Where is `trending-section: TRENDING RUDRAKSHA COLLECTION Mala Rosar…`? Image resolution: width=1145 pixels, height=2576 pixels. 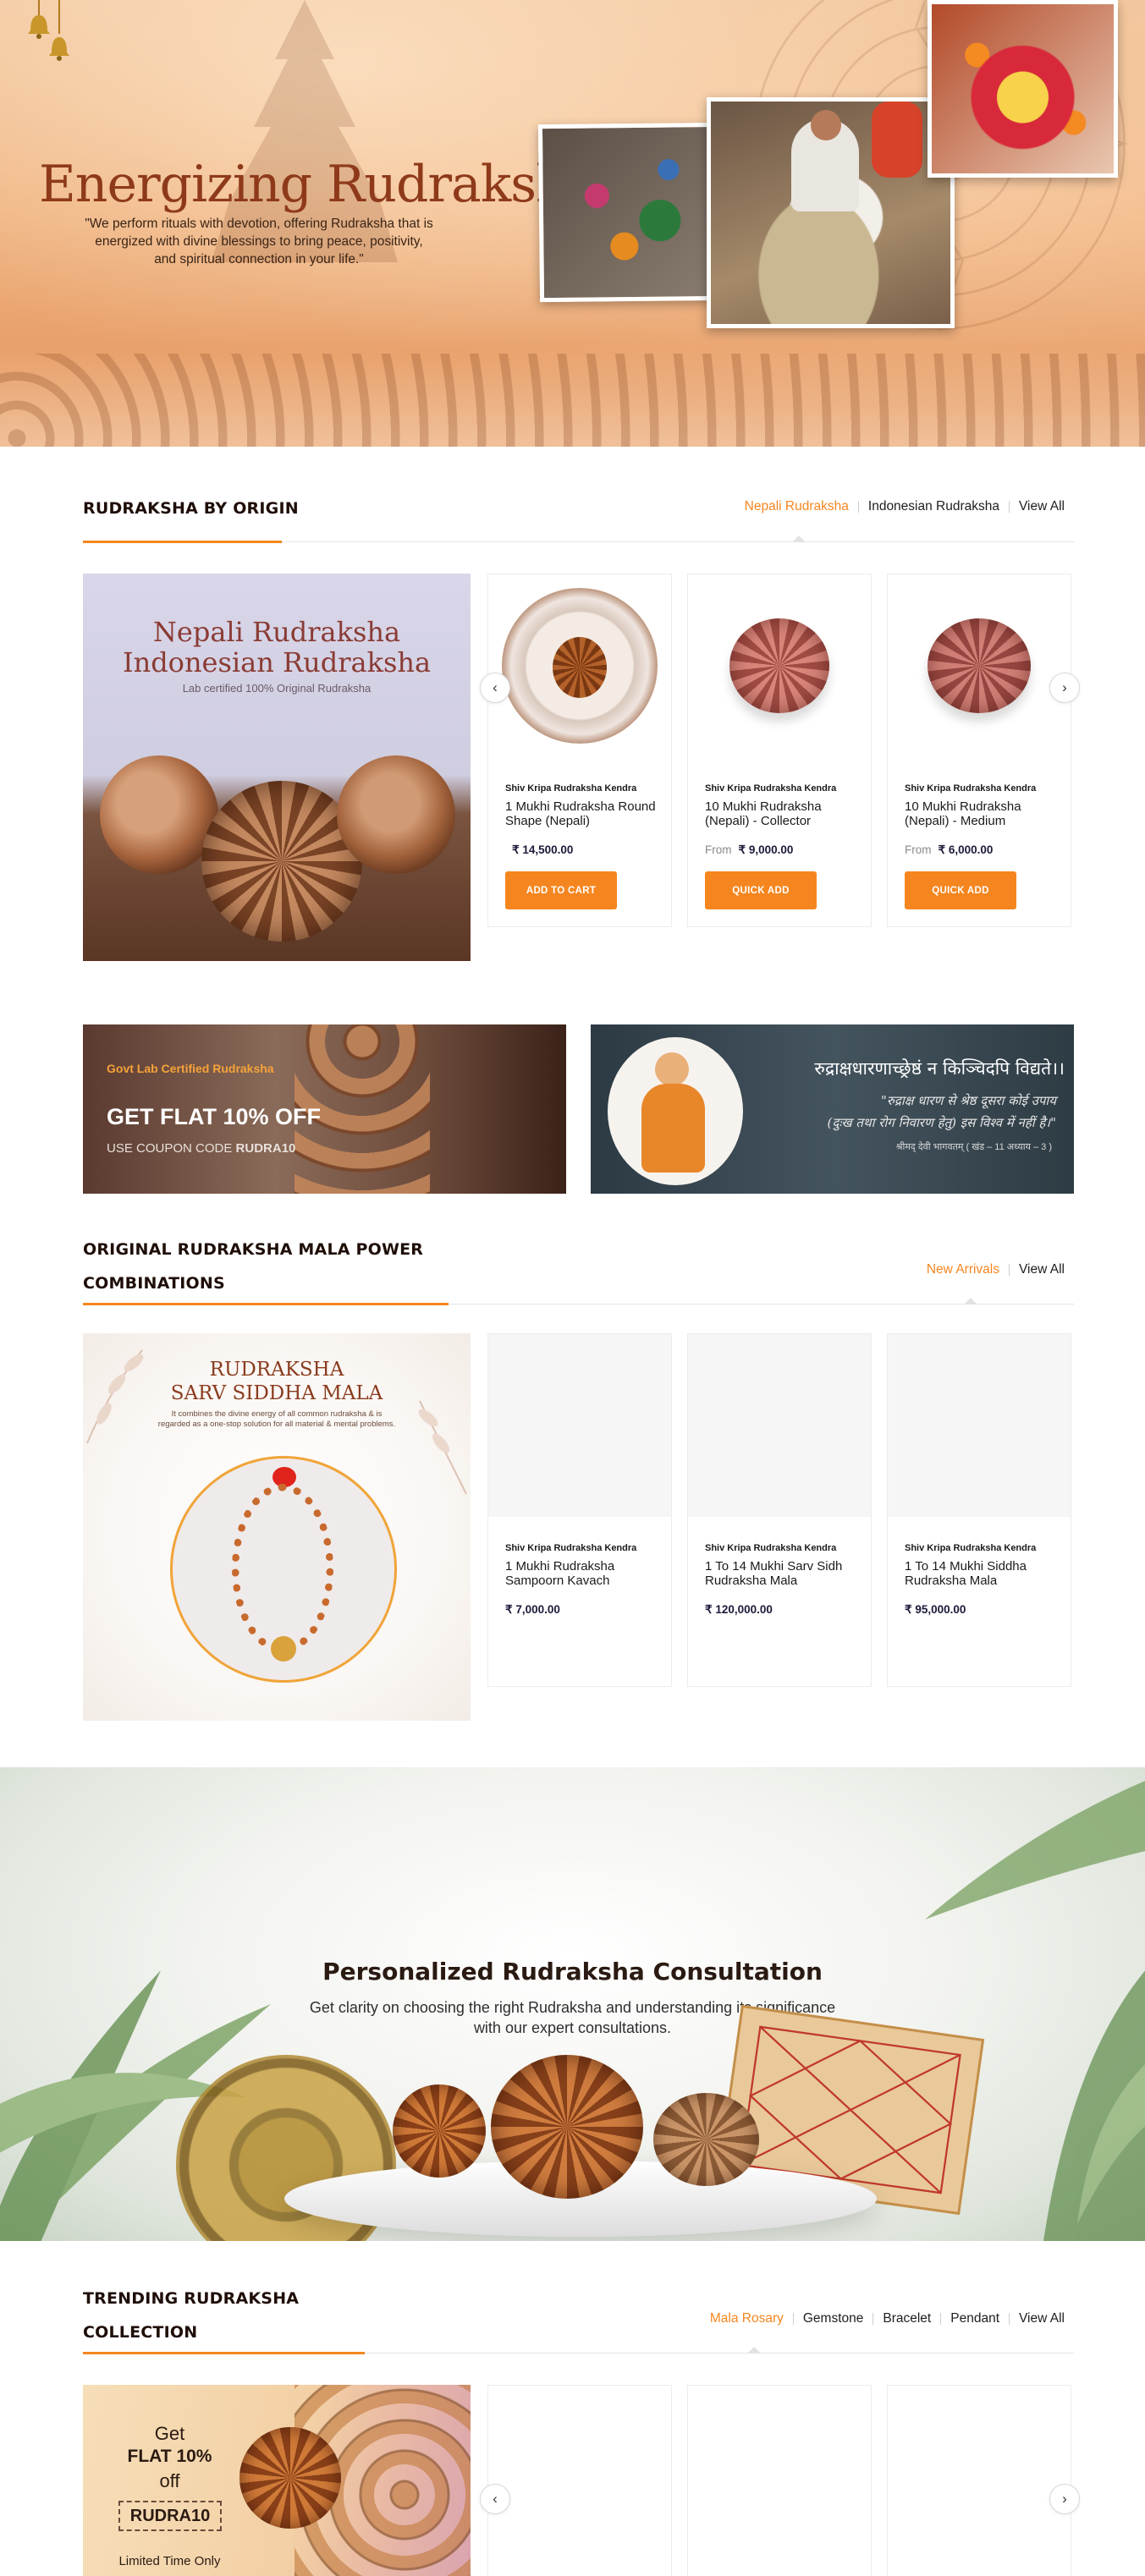 trending-section: TRENDING RUDRAKSHA COLLECTION Mala Rosar… is located at coordinates (582, 2429).